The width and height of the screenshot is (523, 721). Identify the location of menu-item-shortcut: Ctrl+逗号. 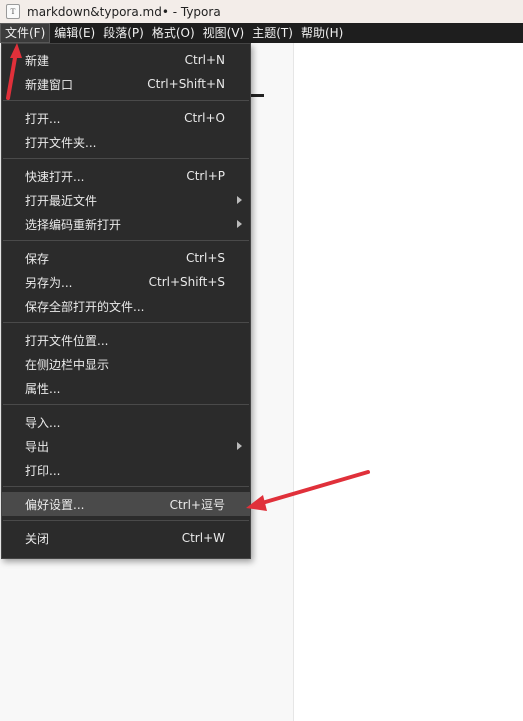
(197, 504).